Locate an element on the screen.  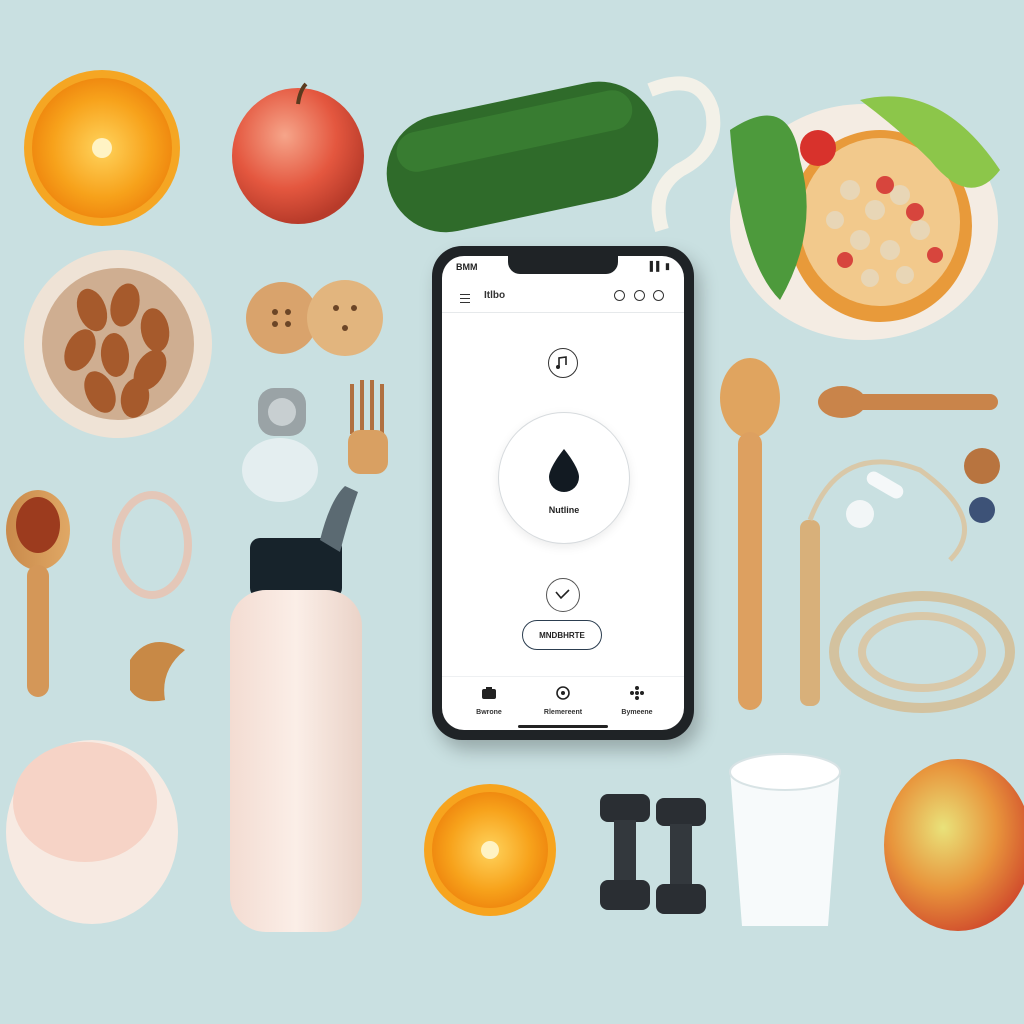
flower-icon is located at coordinates (637, 693).